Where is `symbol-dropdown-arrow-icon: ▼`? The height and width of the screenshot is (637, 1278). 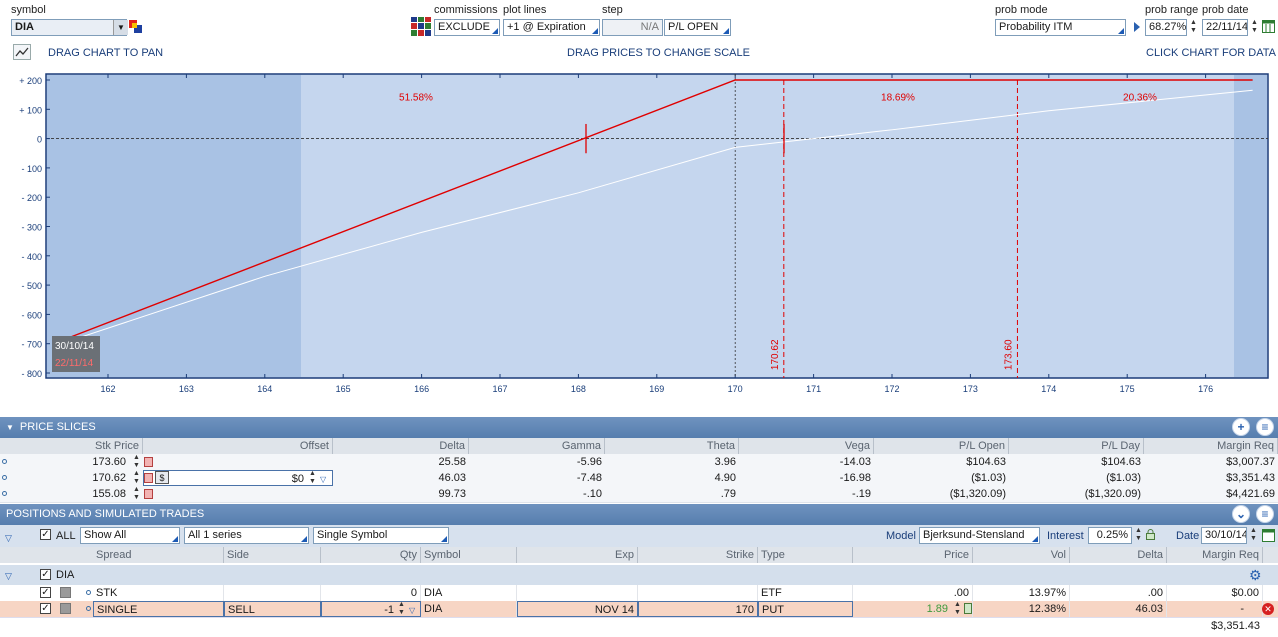
symbol-dropdown-arrow-icon: ▼ is located at coordinates (120, 27).